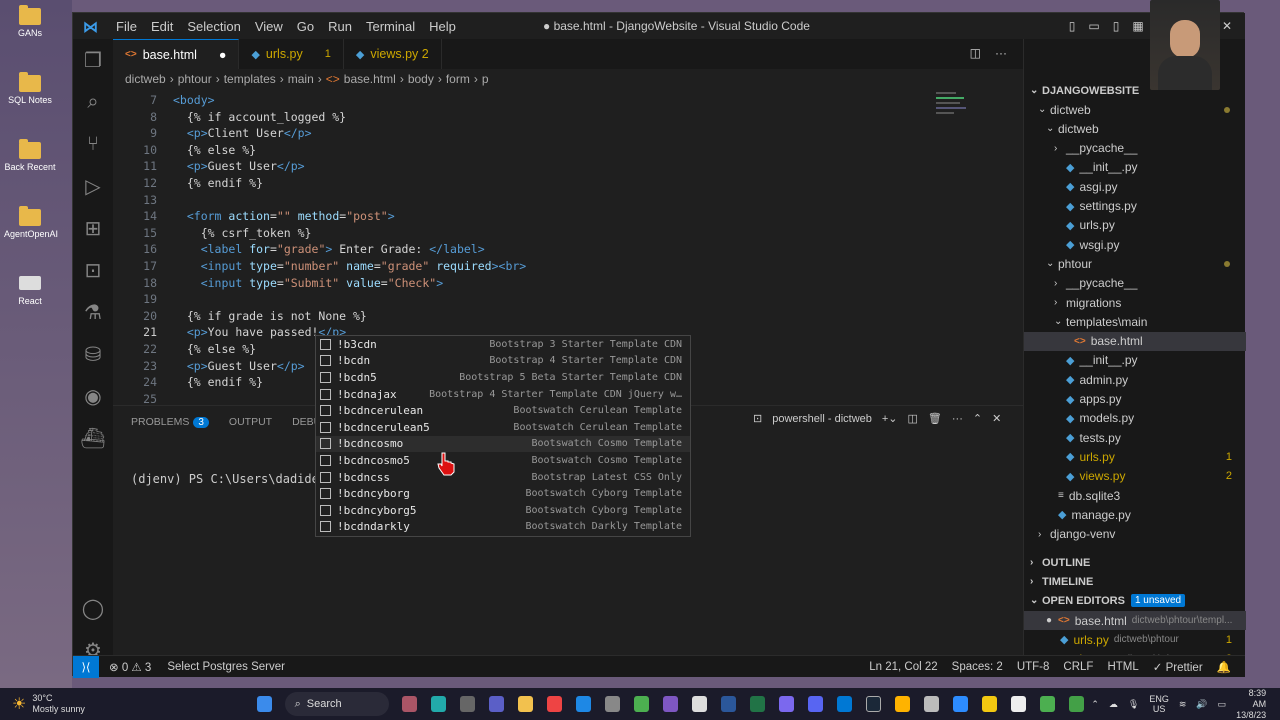 Image resolution: width=1280 pixels, height=720 pixels. Describe the element at coordinates (1138, 26) in the screenshot. I see `customize-layout-icon: ▦` at that location.